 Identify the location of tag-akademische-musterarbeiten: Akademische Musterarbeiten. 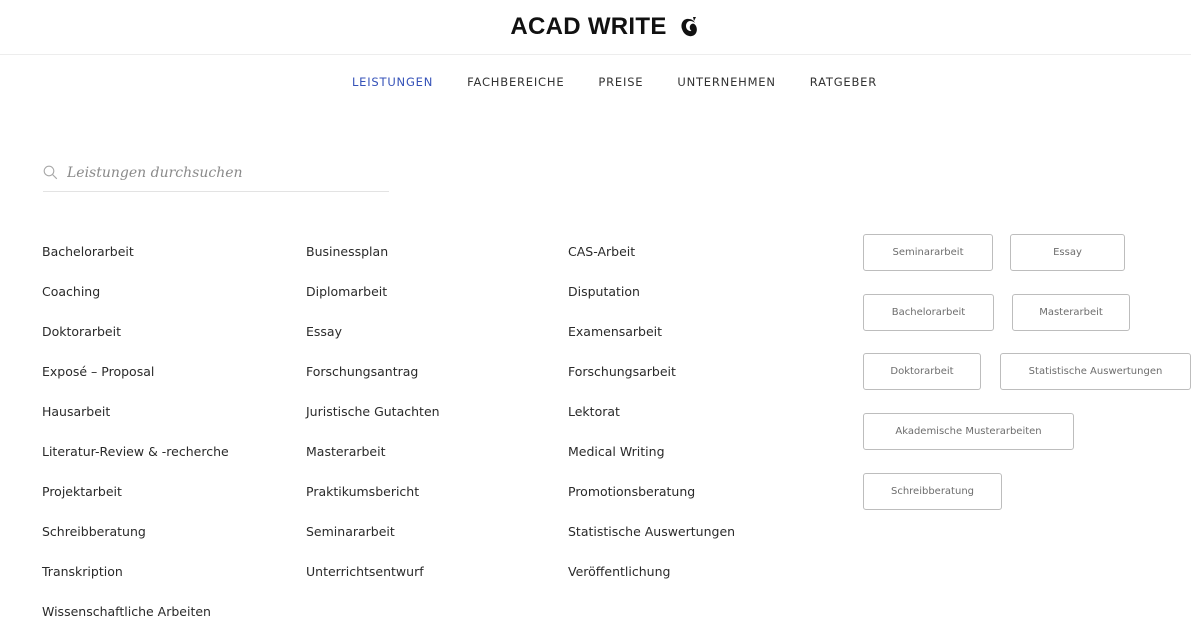
(968, 431).